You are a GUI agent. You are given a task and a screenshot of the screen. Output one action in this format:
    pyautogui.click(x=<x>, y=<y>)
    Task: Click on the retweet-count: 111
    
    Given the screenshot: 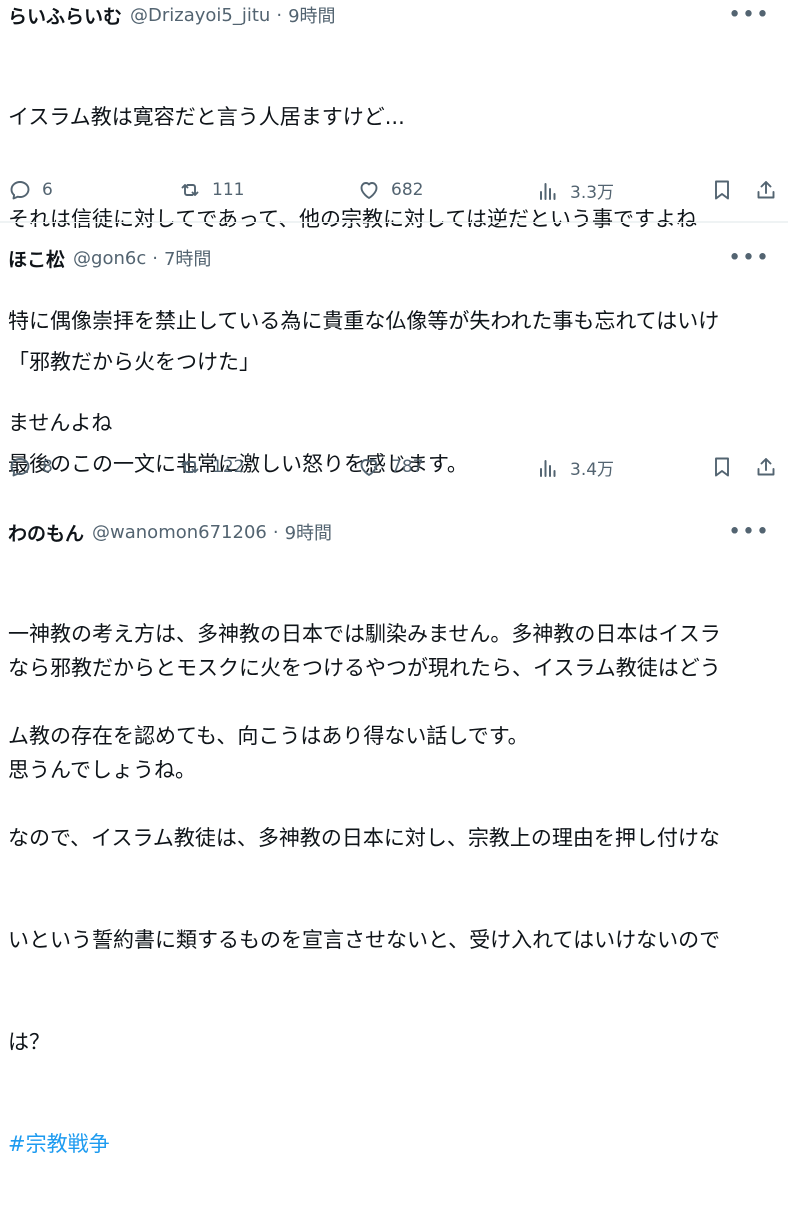 What is the action you would take?
    pyautogui.click(x=228, y=190)
    